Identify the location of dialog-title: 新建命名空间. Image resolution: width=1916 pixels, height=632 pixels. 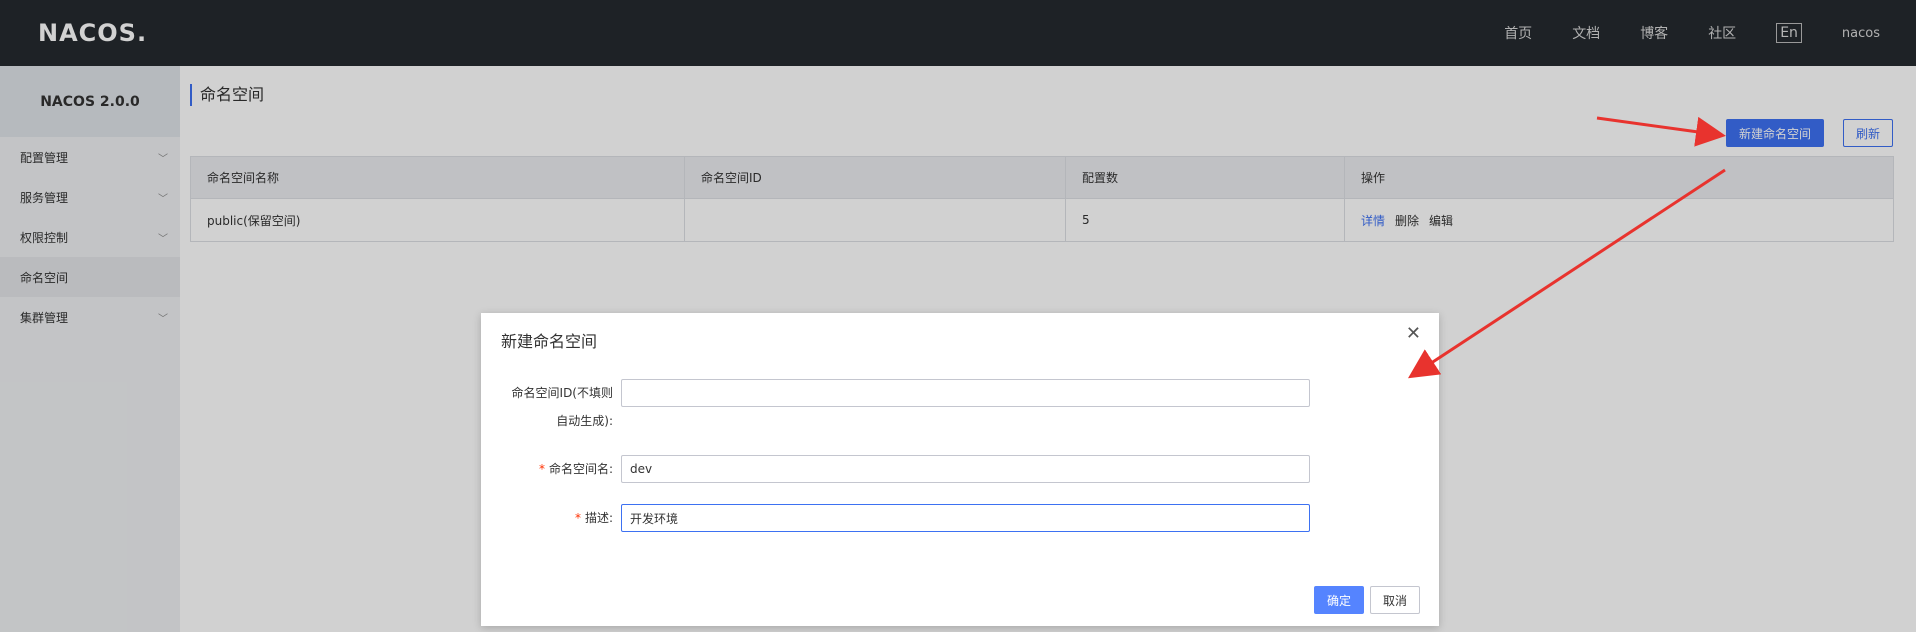
(549, 341).